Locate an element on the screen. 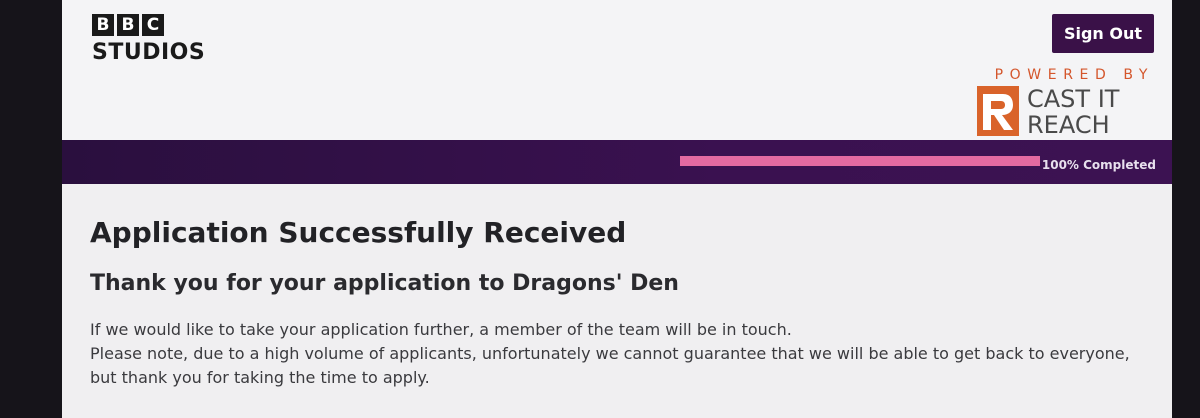 This screenshot has height=418, width=1200. progress-bar-fill is located at coordinates (860, 161).